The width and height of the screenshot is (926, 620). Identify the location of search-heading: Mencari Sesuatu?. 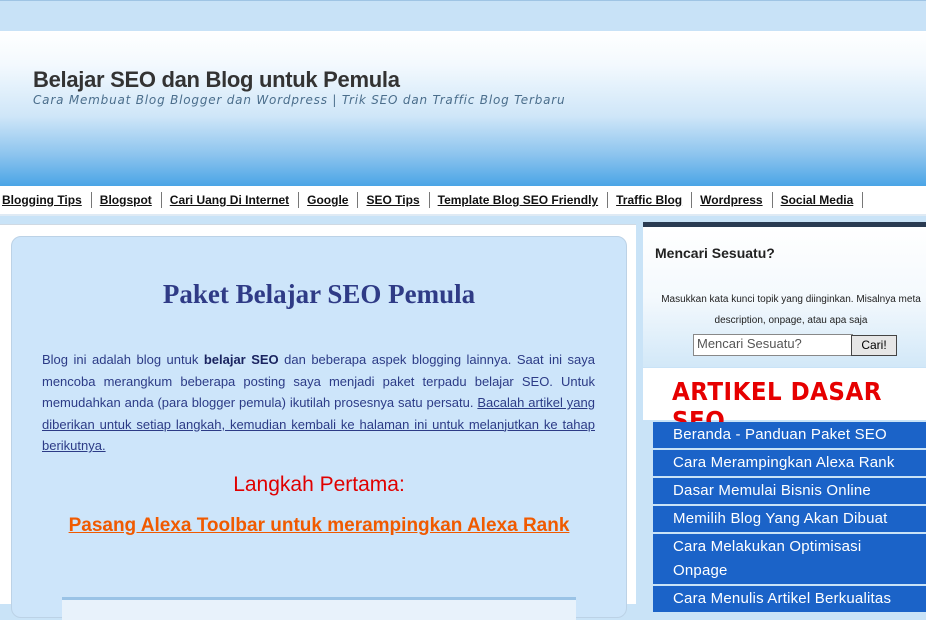
(715, 253).